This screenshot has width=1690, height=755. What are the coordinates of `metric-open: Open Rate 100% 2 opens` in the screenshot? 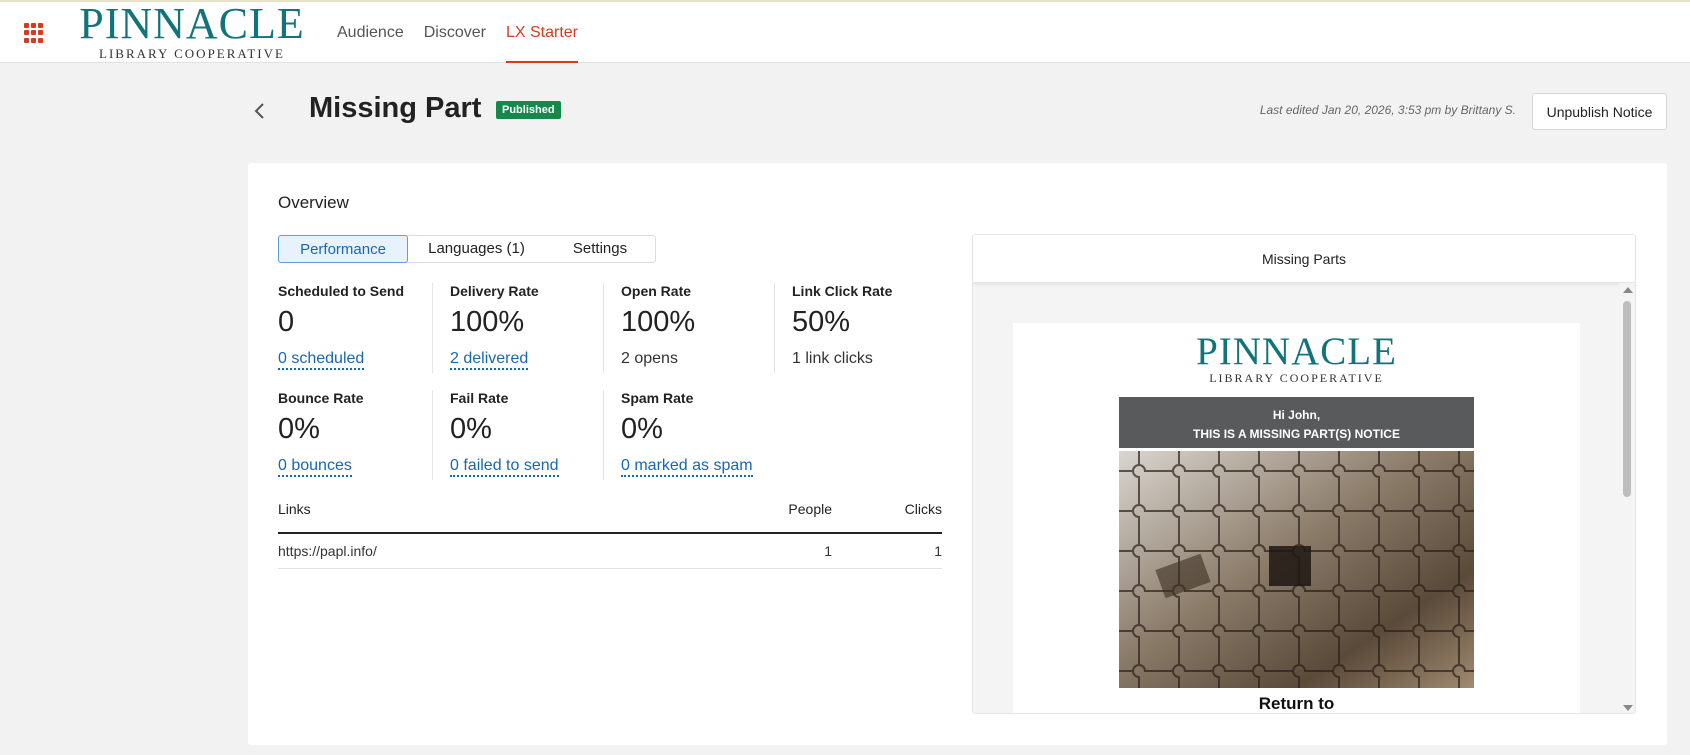 It's located at (688, 328).